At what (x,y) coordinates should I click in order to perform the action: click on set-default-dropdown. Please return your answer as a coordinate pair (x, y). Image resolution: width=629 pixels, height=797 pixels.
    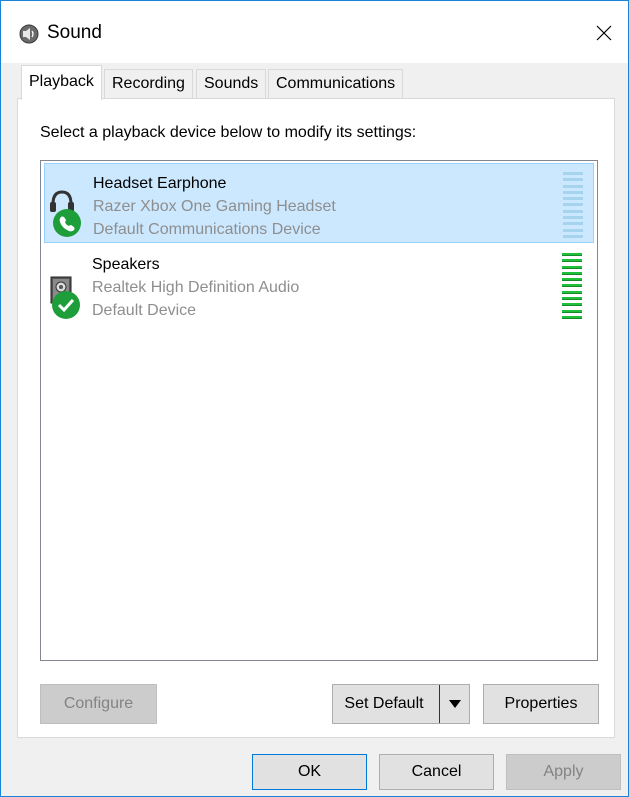
    Looking at the image, I should click on (454, 704).